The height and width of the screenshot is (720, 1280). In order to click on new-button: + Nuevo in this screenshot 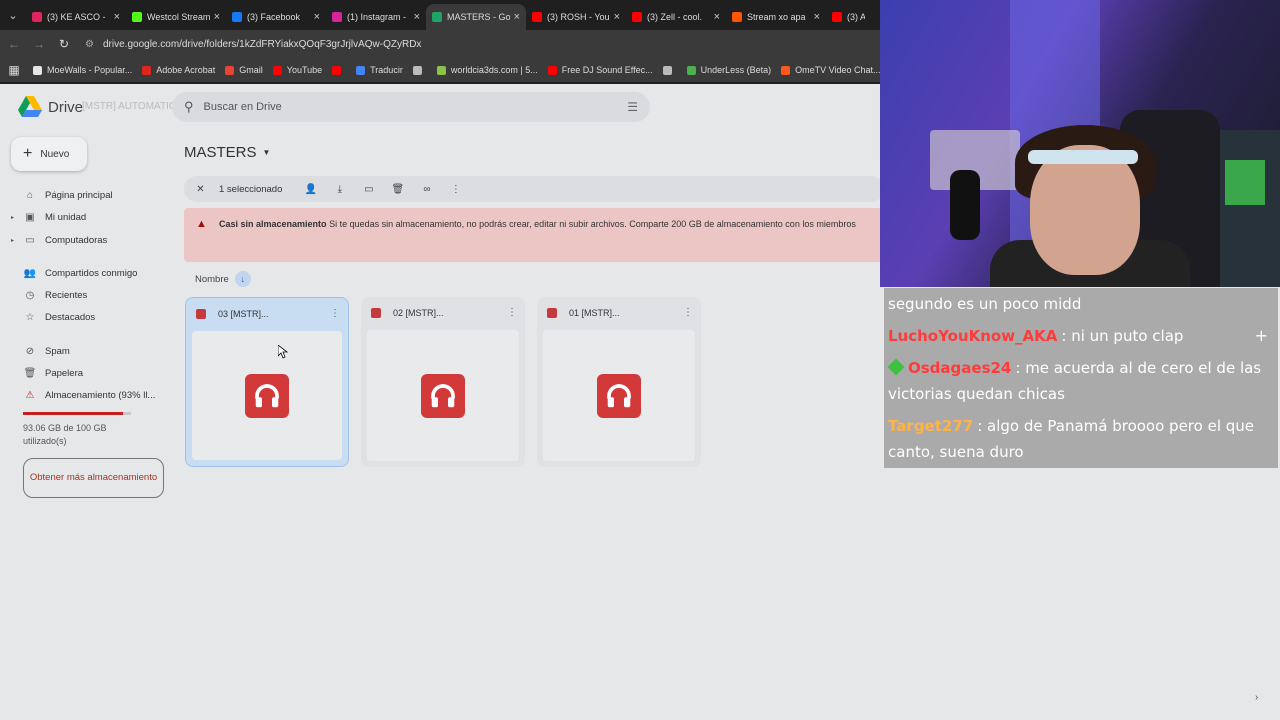, I will do `click(49, 154)`.